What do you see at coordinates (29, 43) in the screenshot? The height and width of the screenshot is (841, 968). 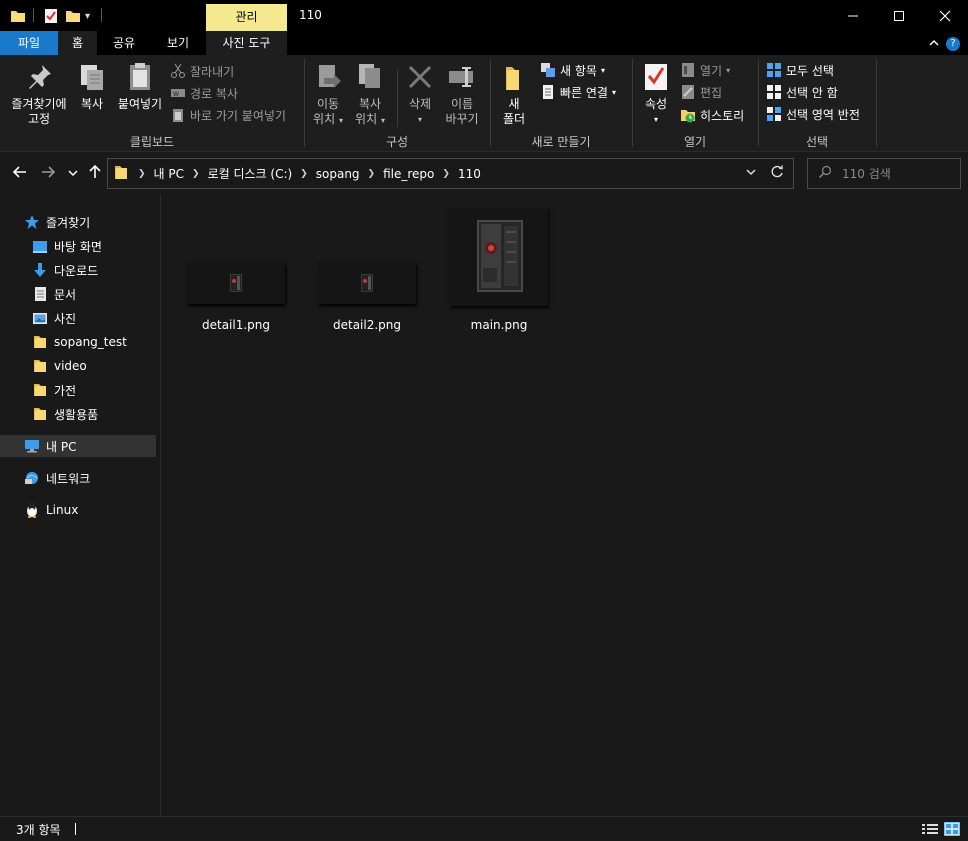 I see `tab-file: 파일` at bounding box center [29, 43].